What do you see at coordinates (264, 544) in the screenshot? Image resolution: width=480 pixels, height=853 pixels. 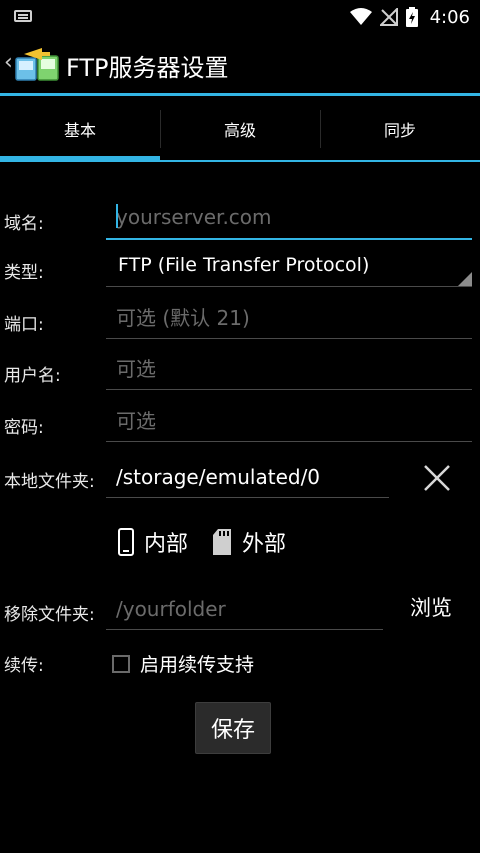 I see `external-storage-label: 外部` at bounding box center [264, 544].